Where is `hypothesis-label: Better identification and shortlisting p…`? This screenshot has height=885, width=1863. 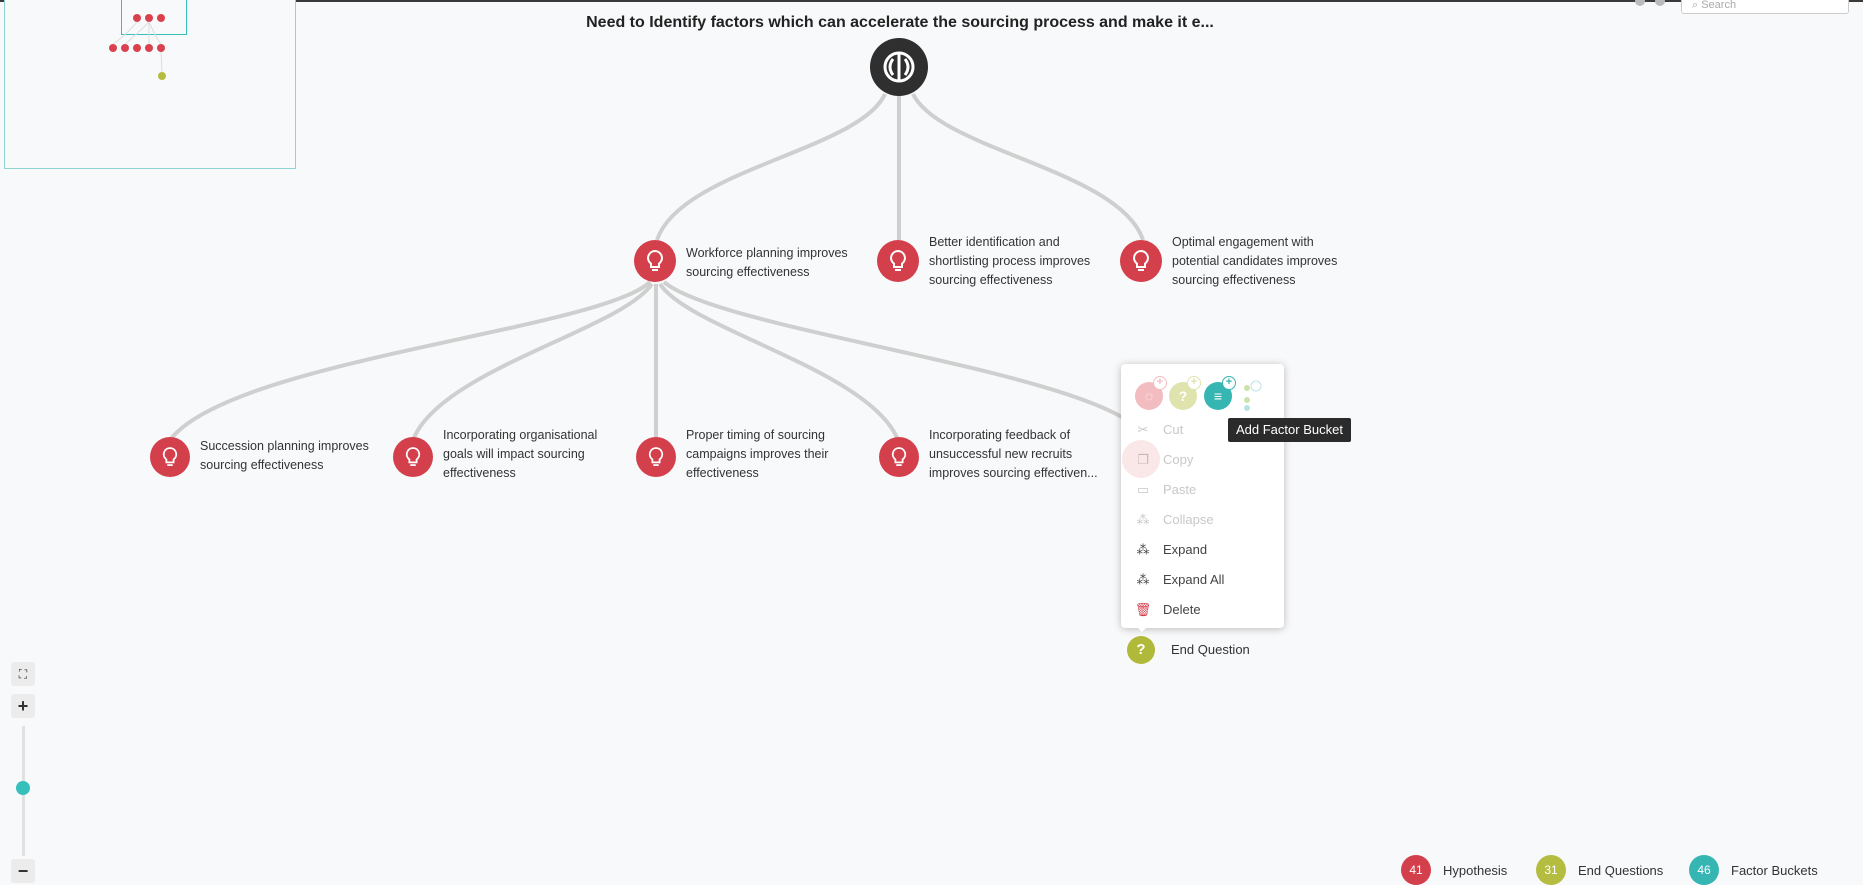
hypothesis-label: Better identification and shortlisting p… is located at coordinates (1010, 261).